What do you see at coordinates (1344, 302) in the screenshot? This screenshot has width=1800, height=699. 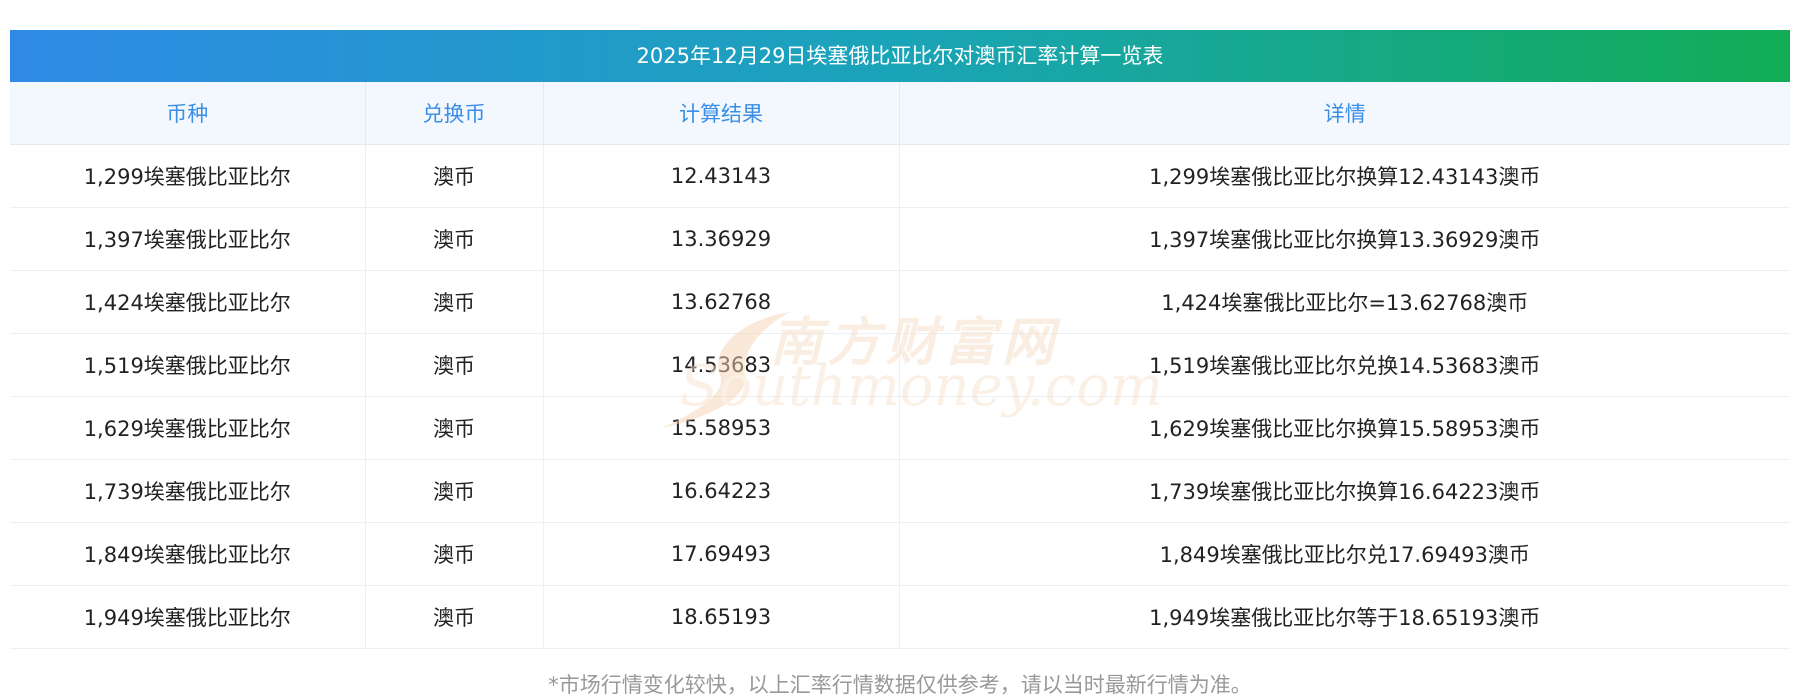 I see `cell-detail: 1,424埃塞俄比亚比尔=13.62768澳币` at bounding box center [1344, 302].